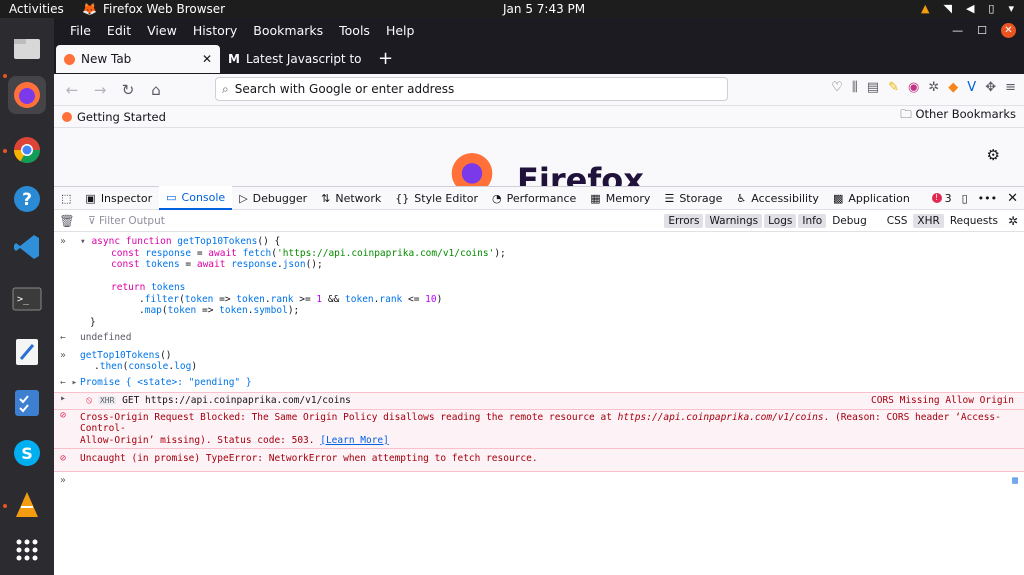  I want to click on app-menu: 🦊 Firefox Web Browser, so click(153, 9).